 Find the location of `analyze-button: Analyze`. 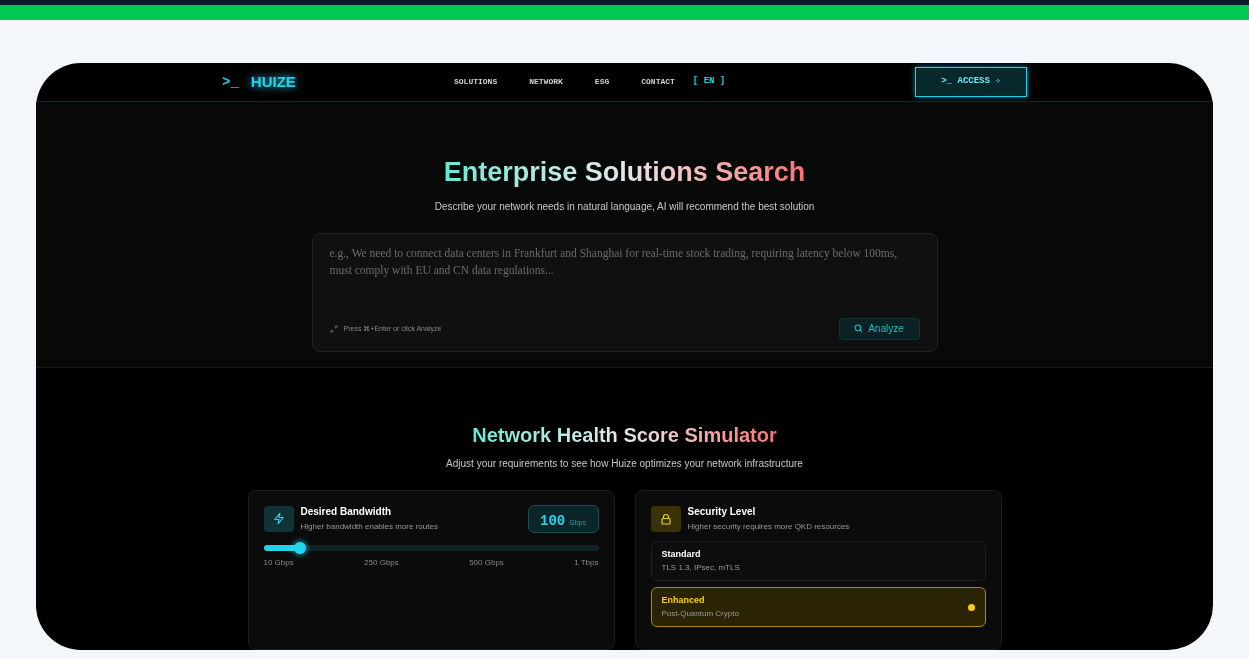

analyze-button: Analyze is located at coordinates (879, 328).